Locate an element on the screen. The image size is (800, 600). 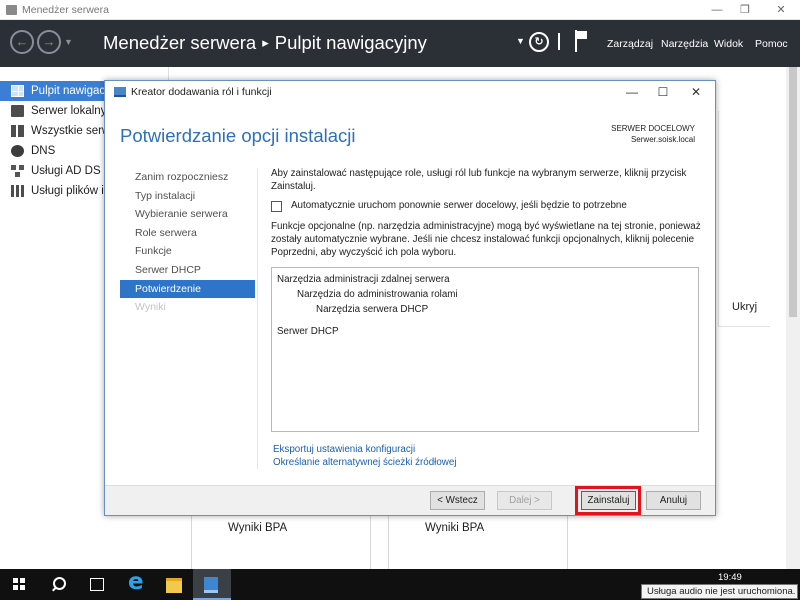
wizard-app-icon is located at coordinates (120, 92).